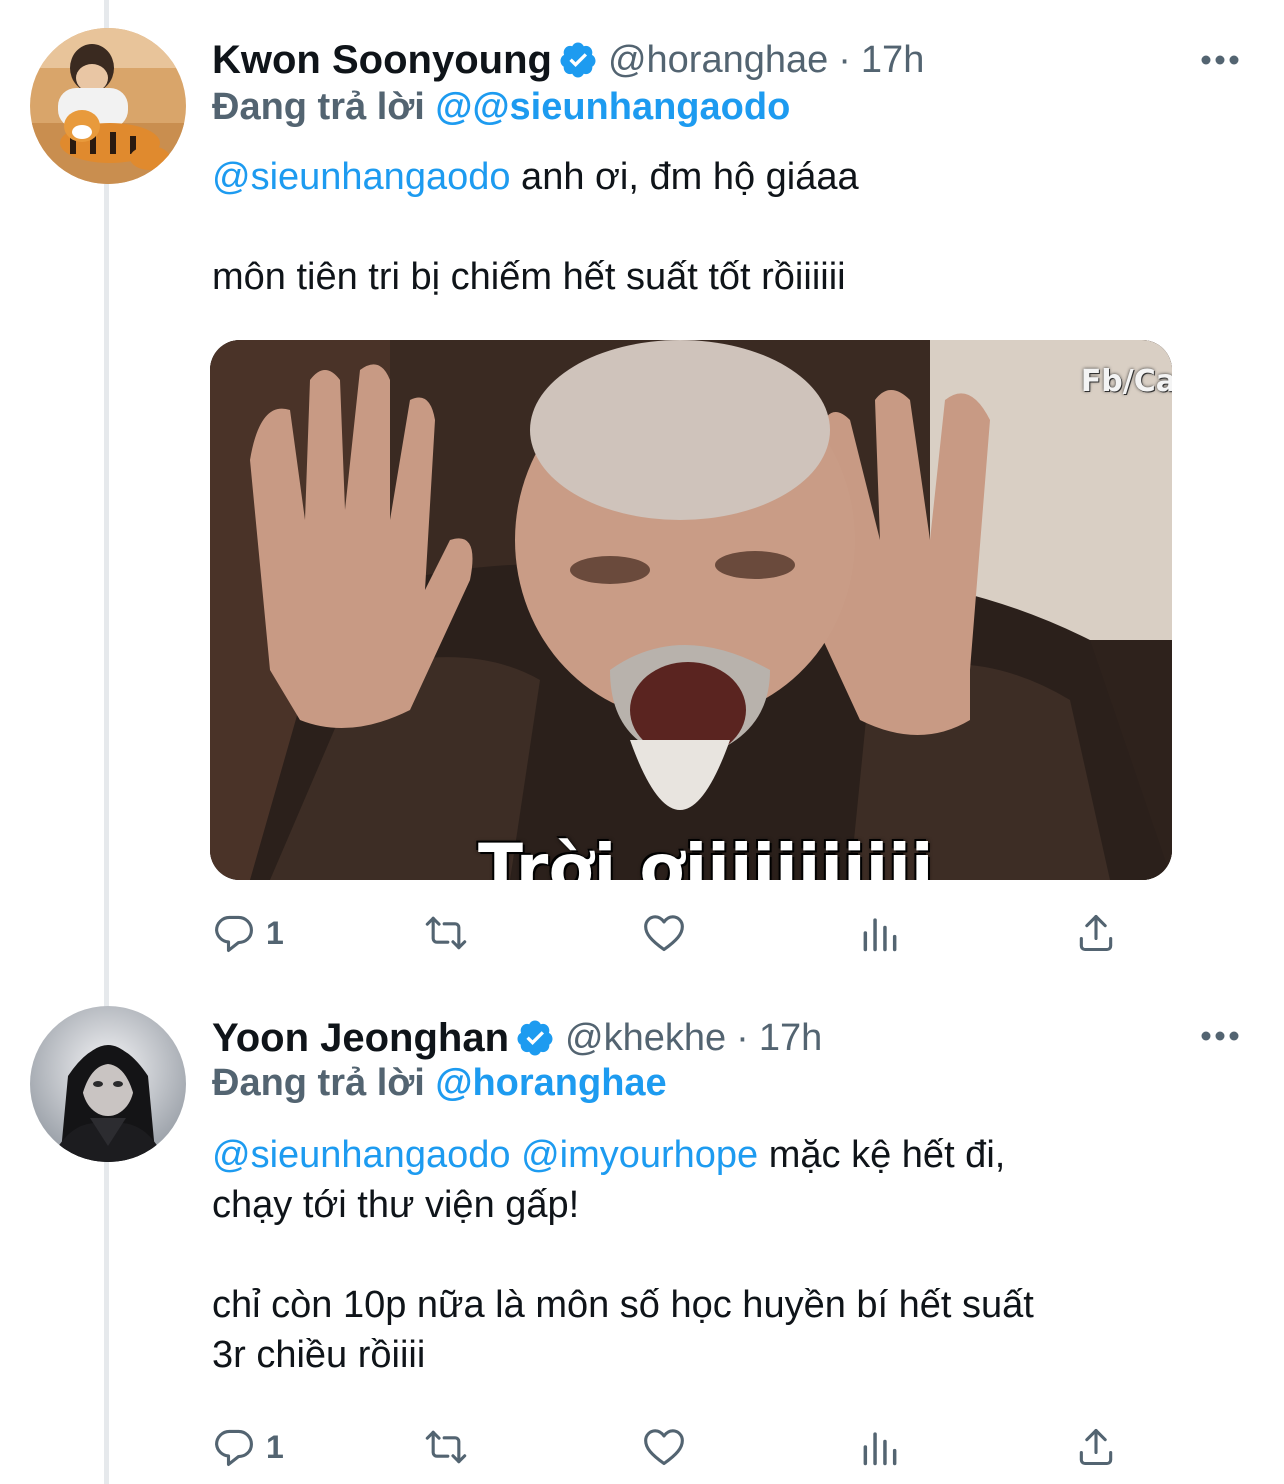  What do you see at coordinates (319, 1355) in the screenshot?
I see `tweet-text-line: 3r chiều rồiiii` at bounding box center [319, 1355].